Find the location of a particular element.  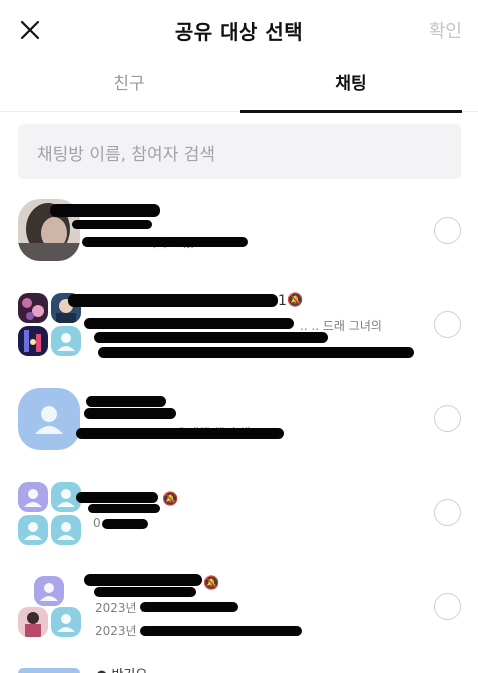

tab-chat-label: 채팅 is located at coordinates (351, 84).